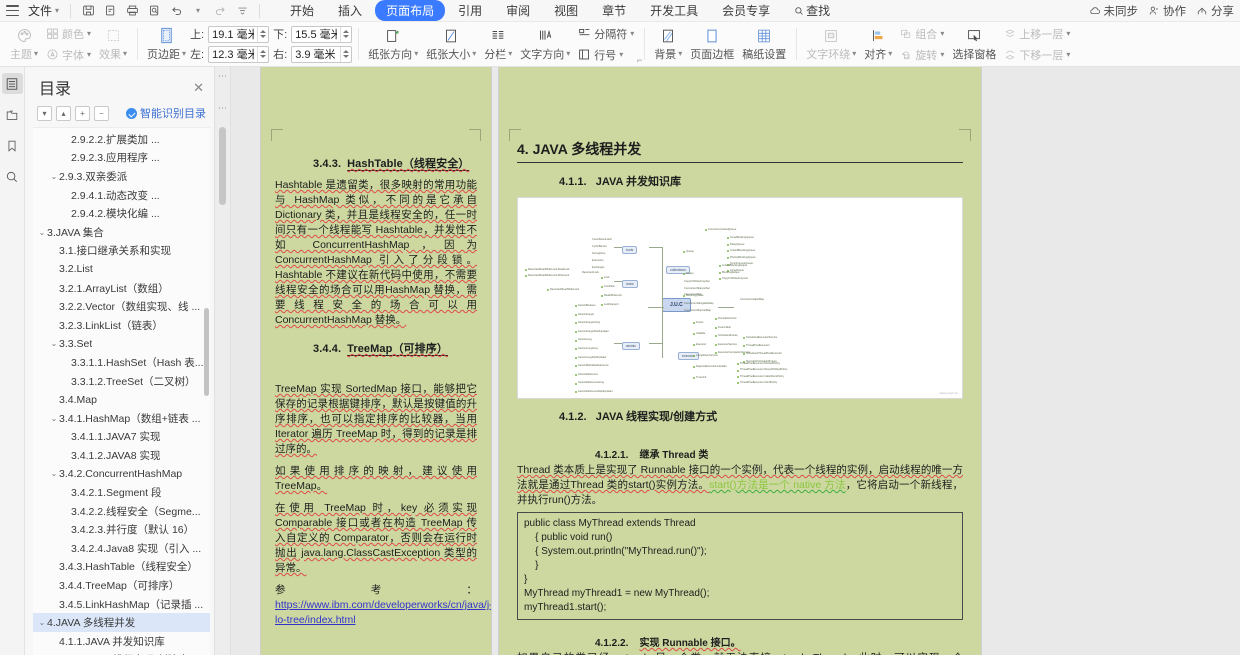 The height and width of the screenshot is (655, 1240). What do you see at coordinates (121, 455) in the screenshot?
I see `outline-item: 3.4.1.2.JAVA8 实现` at bounding box center [121, 455].